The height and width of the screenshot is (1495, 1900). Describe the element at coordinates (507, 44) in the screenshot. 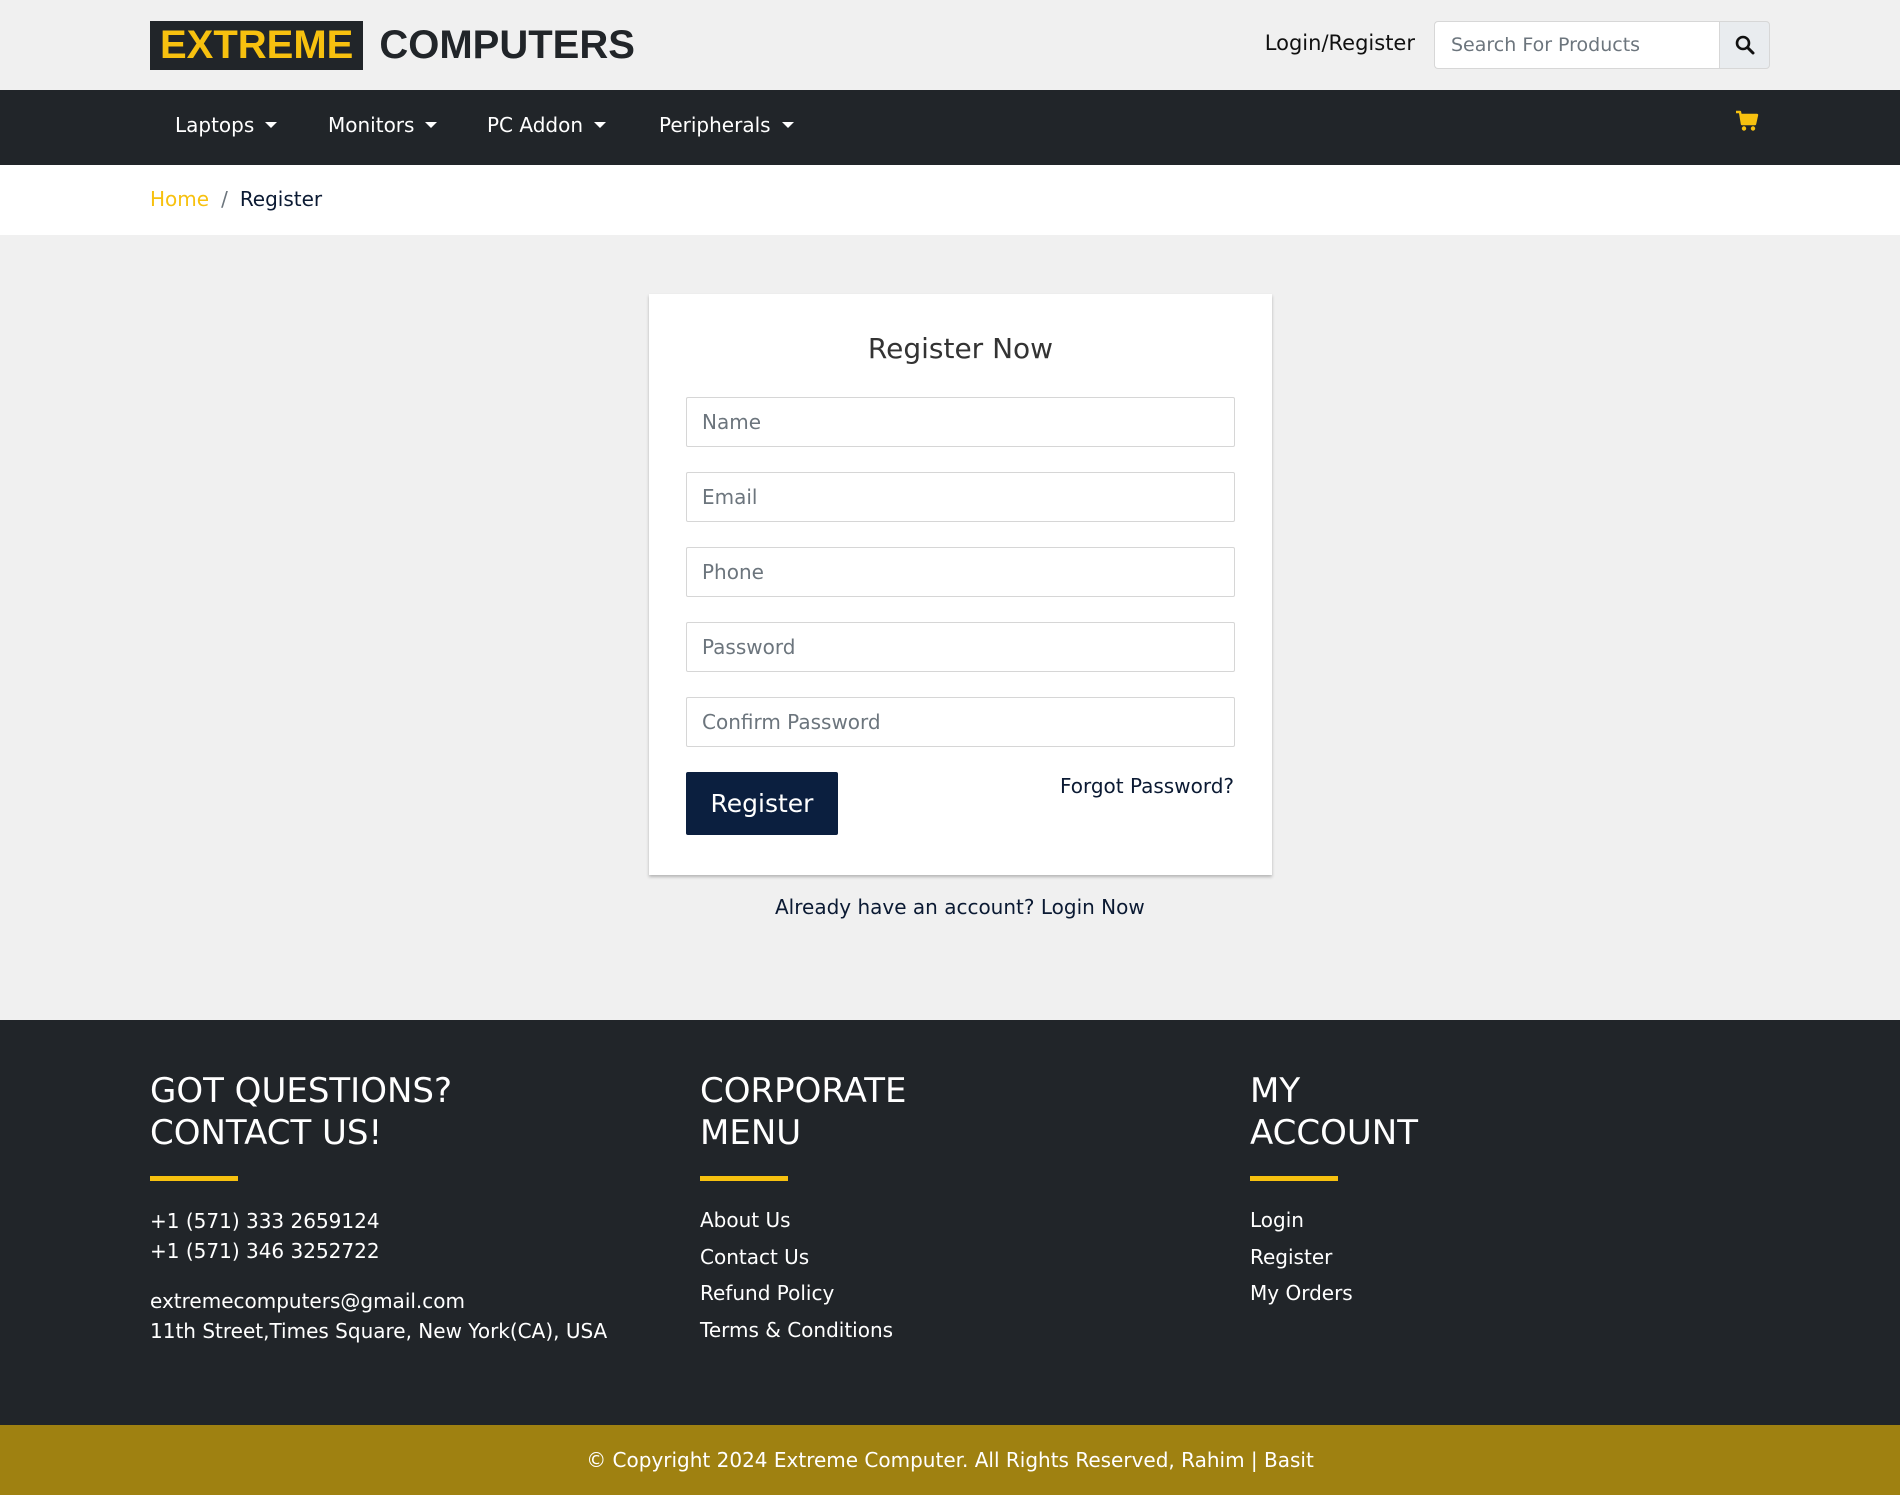

I see `logo-text: COMPUTERS` at that location.